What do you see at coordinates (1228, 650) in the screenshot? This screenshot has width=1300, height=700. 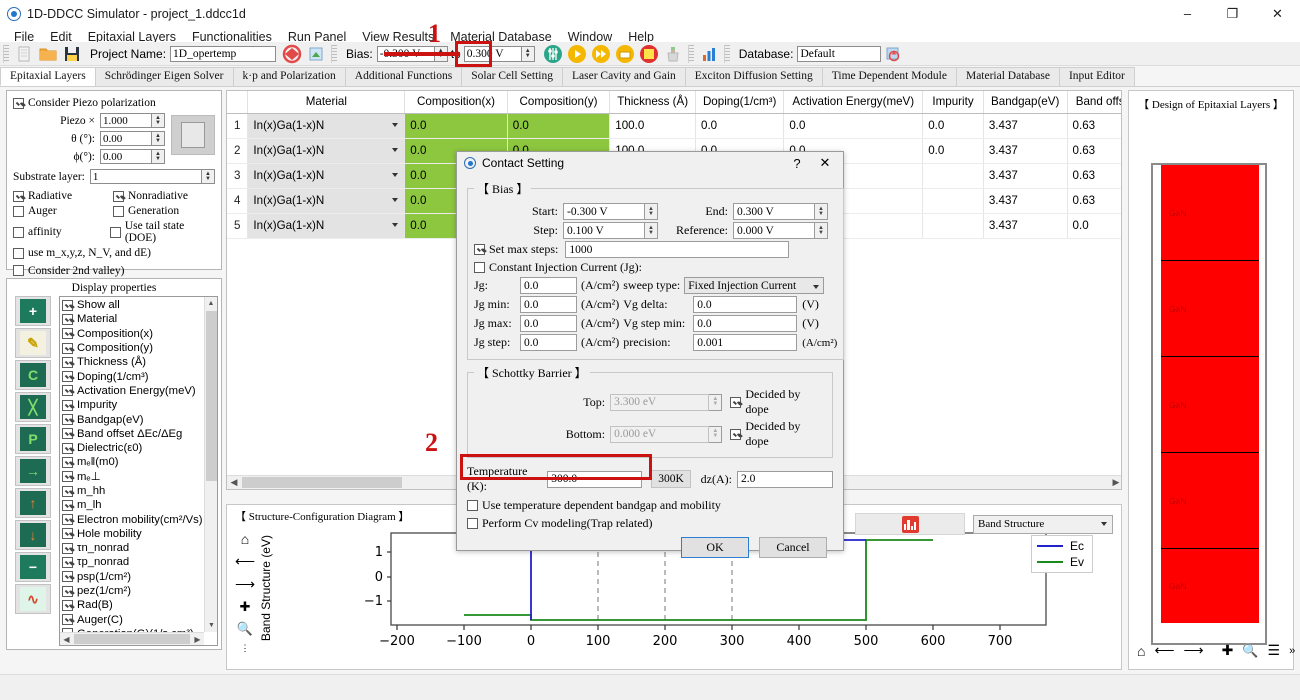 I see `pan-icon: ✚` at bounding box center [1228, 650].